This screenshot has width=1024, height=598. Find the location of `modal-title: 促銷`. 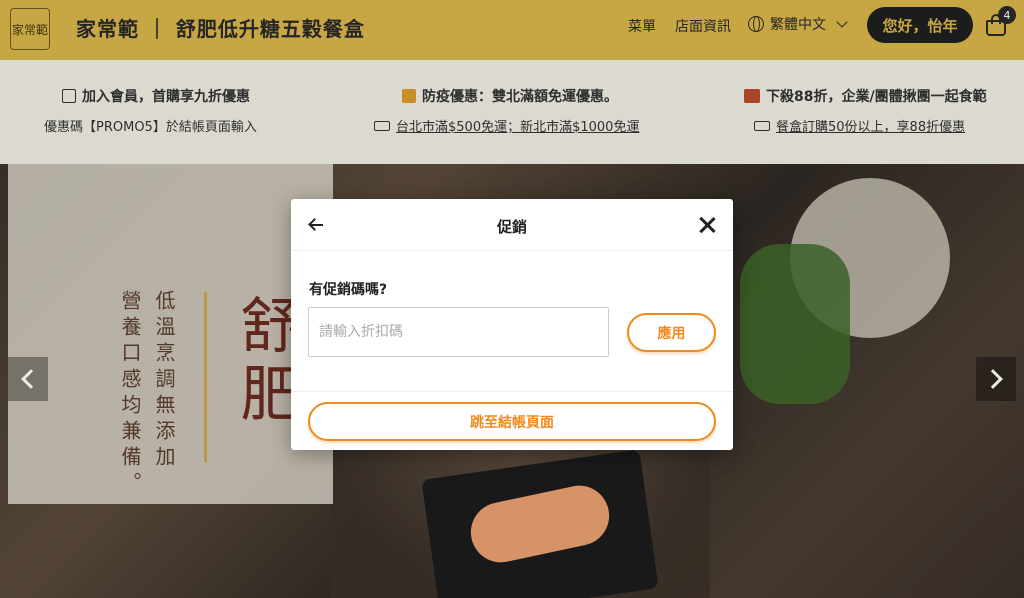

modal-title: 促銷 is located at coordinates (511, 227).